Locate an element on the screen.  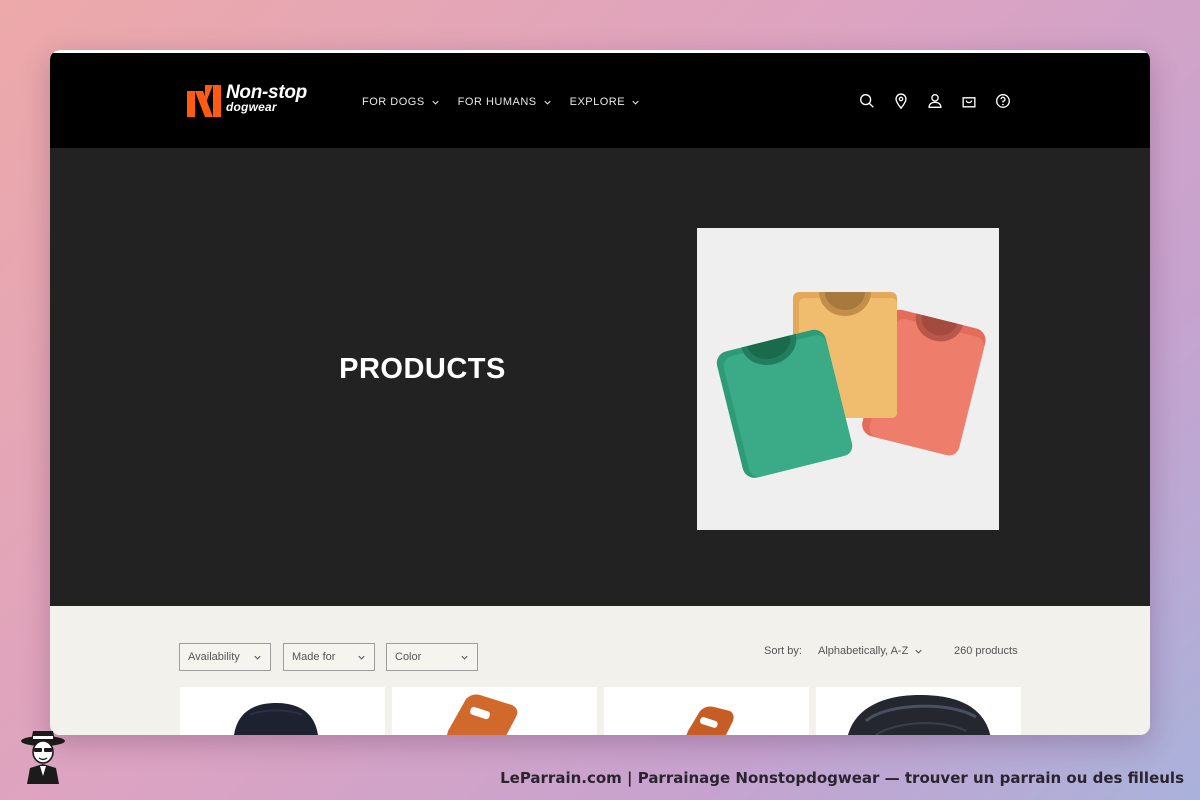
filter-color: Color is located at coordinates (432, 657).